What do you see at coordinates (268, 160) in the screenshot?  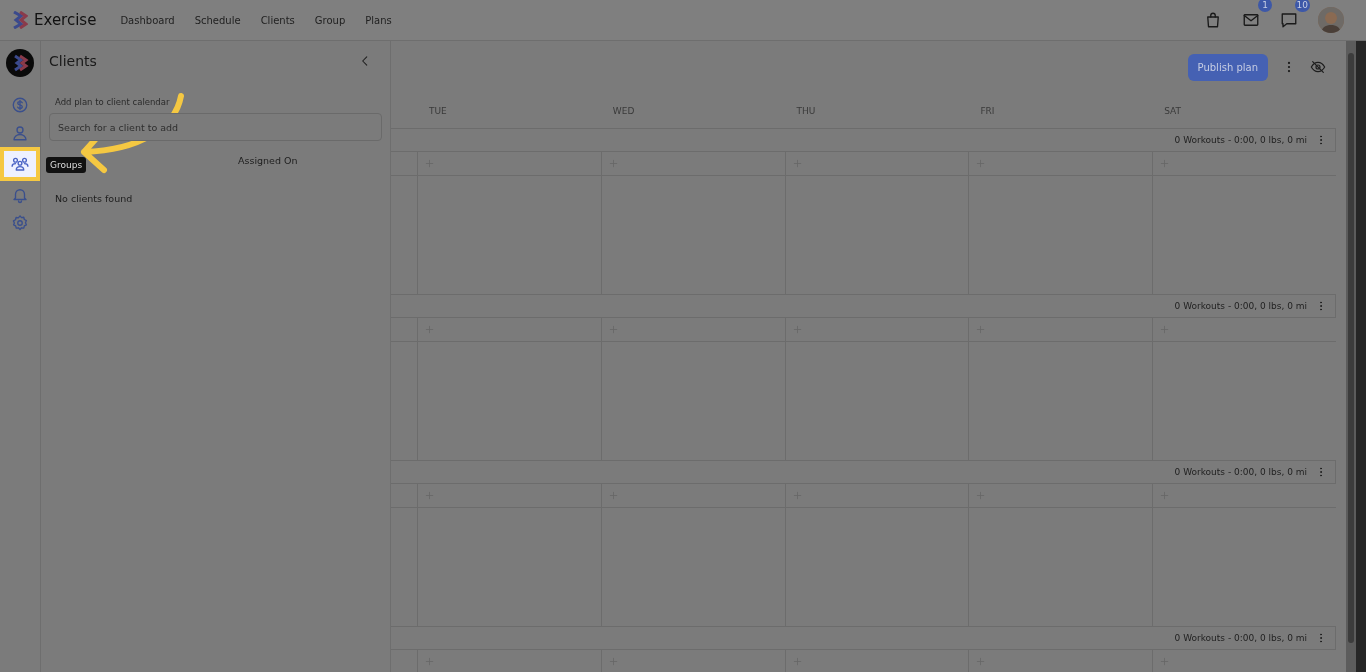 I see `column-header: Assigned On` at bounding box center [268, 160].